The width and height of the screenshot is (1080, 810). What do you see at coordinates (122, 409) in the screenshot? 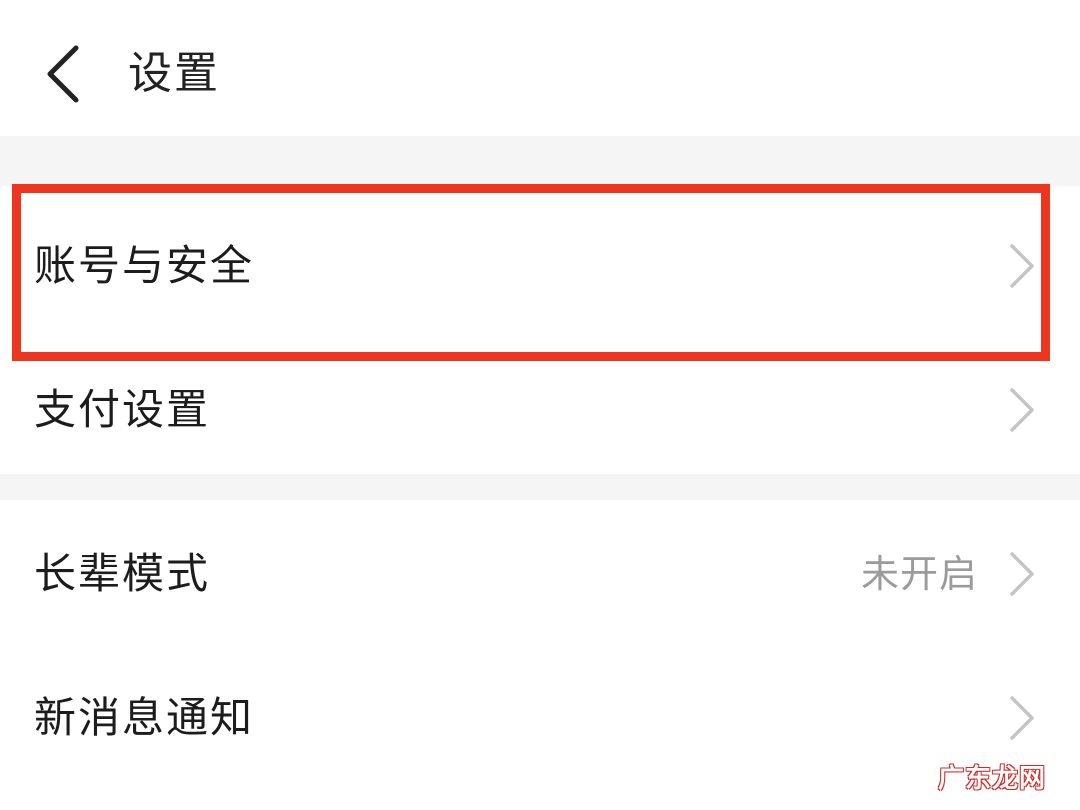
I see `settings-item-label: 支付设置` at bounding box center [122, 409].